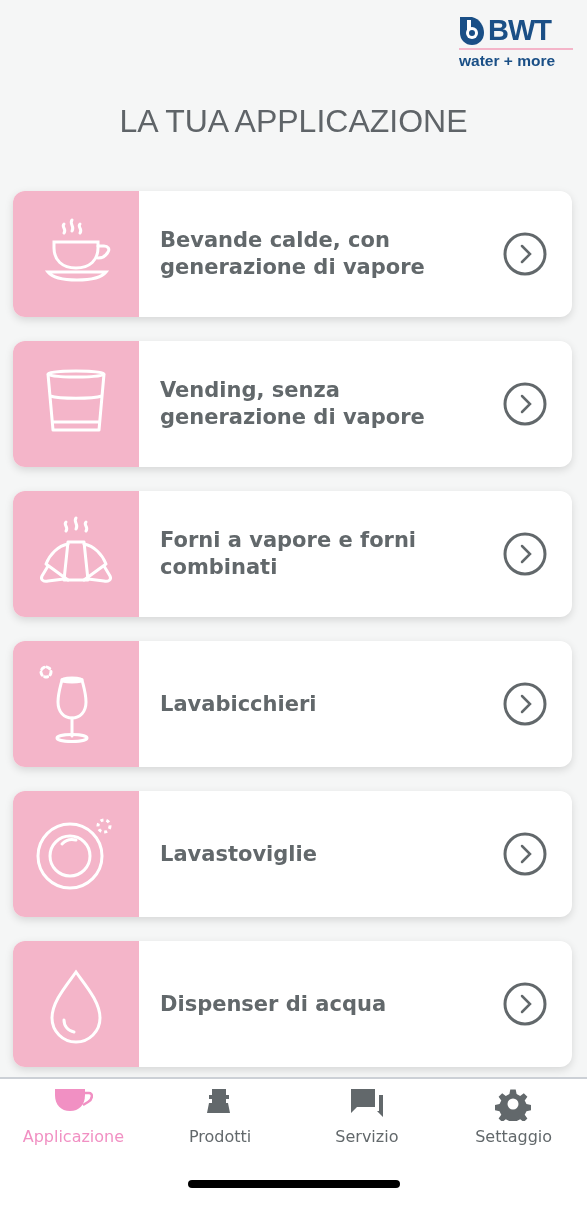 This screenshot has height=1210, width=587. Describe the element at coordinates (508, 61) in the screenshot. I see `brand-tagline: water + more` at that location.